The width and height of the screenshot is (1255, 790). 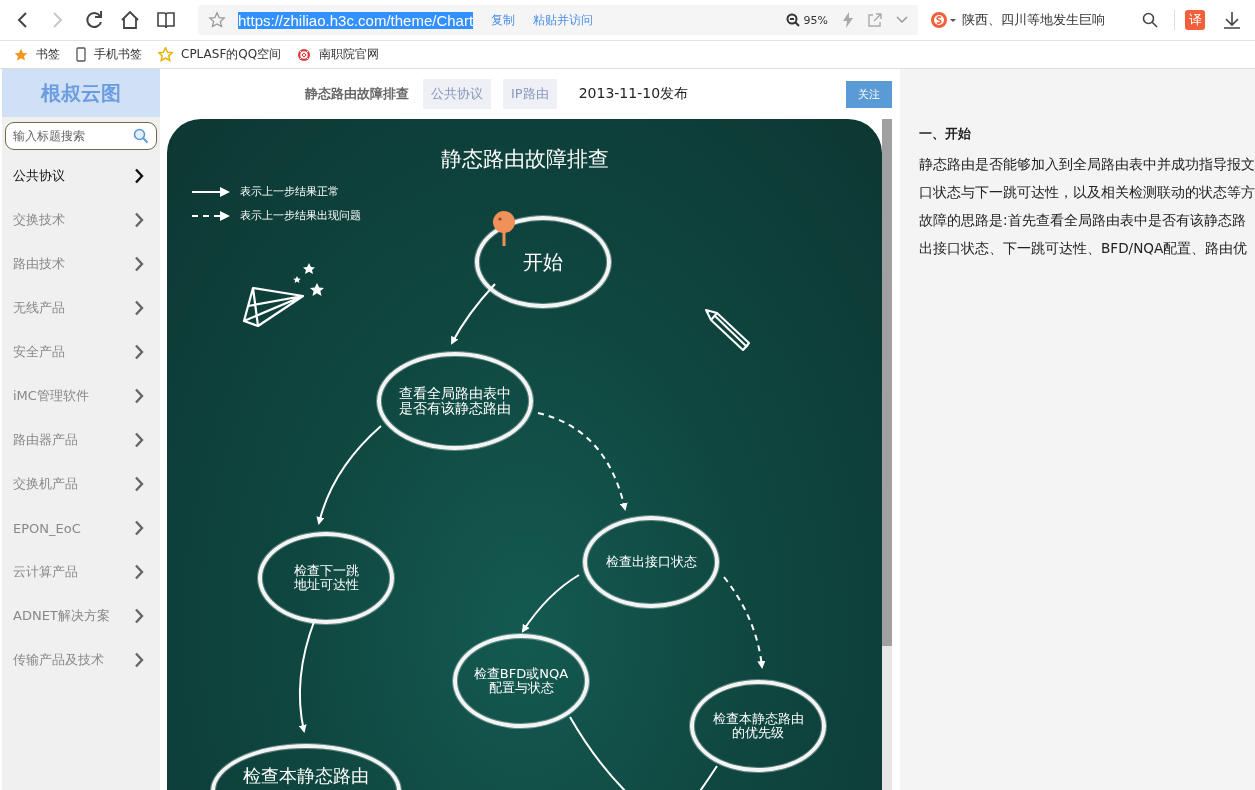 What do you see at coordinates (758, 726) in the screenshot?
I see `flow-node: 检查本静态路由的优先级` at bounding box center [758, 726].